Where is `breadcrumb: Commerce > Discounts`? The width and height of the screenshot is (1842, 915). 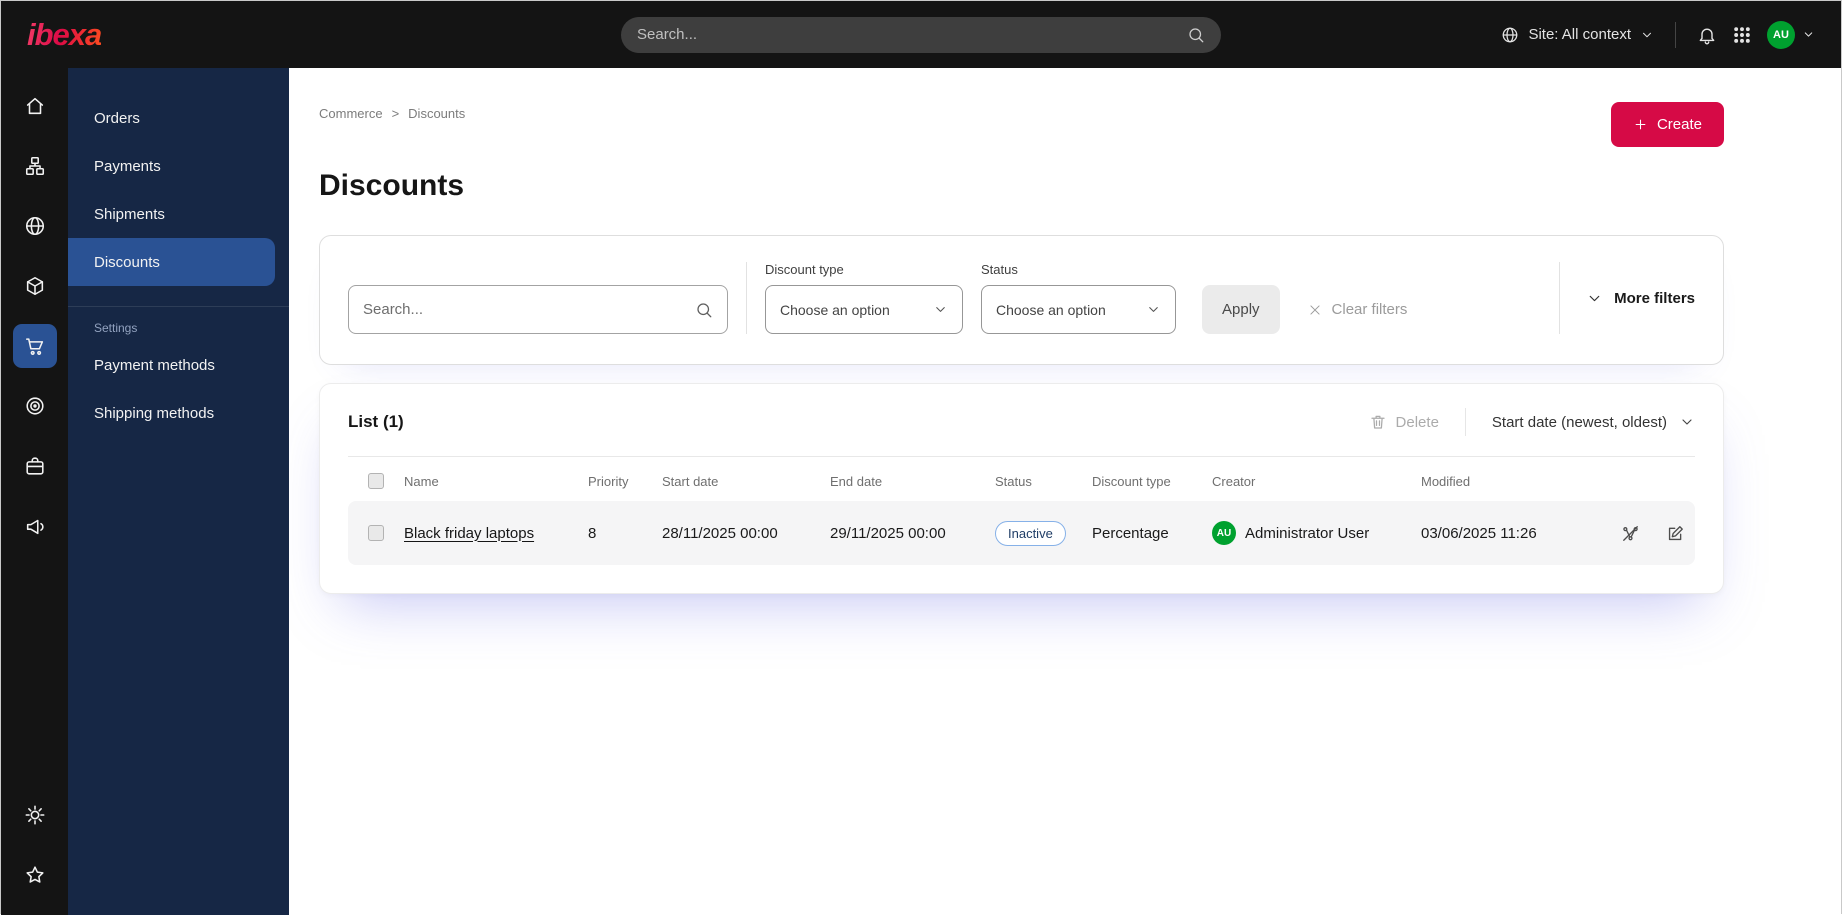 breadcrumb: Commerce > Discounts is located at coordinates (392, 111).